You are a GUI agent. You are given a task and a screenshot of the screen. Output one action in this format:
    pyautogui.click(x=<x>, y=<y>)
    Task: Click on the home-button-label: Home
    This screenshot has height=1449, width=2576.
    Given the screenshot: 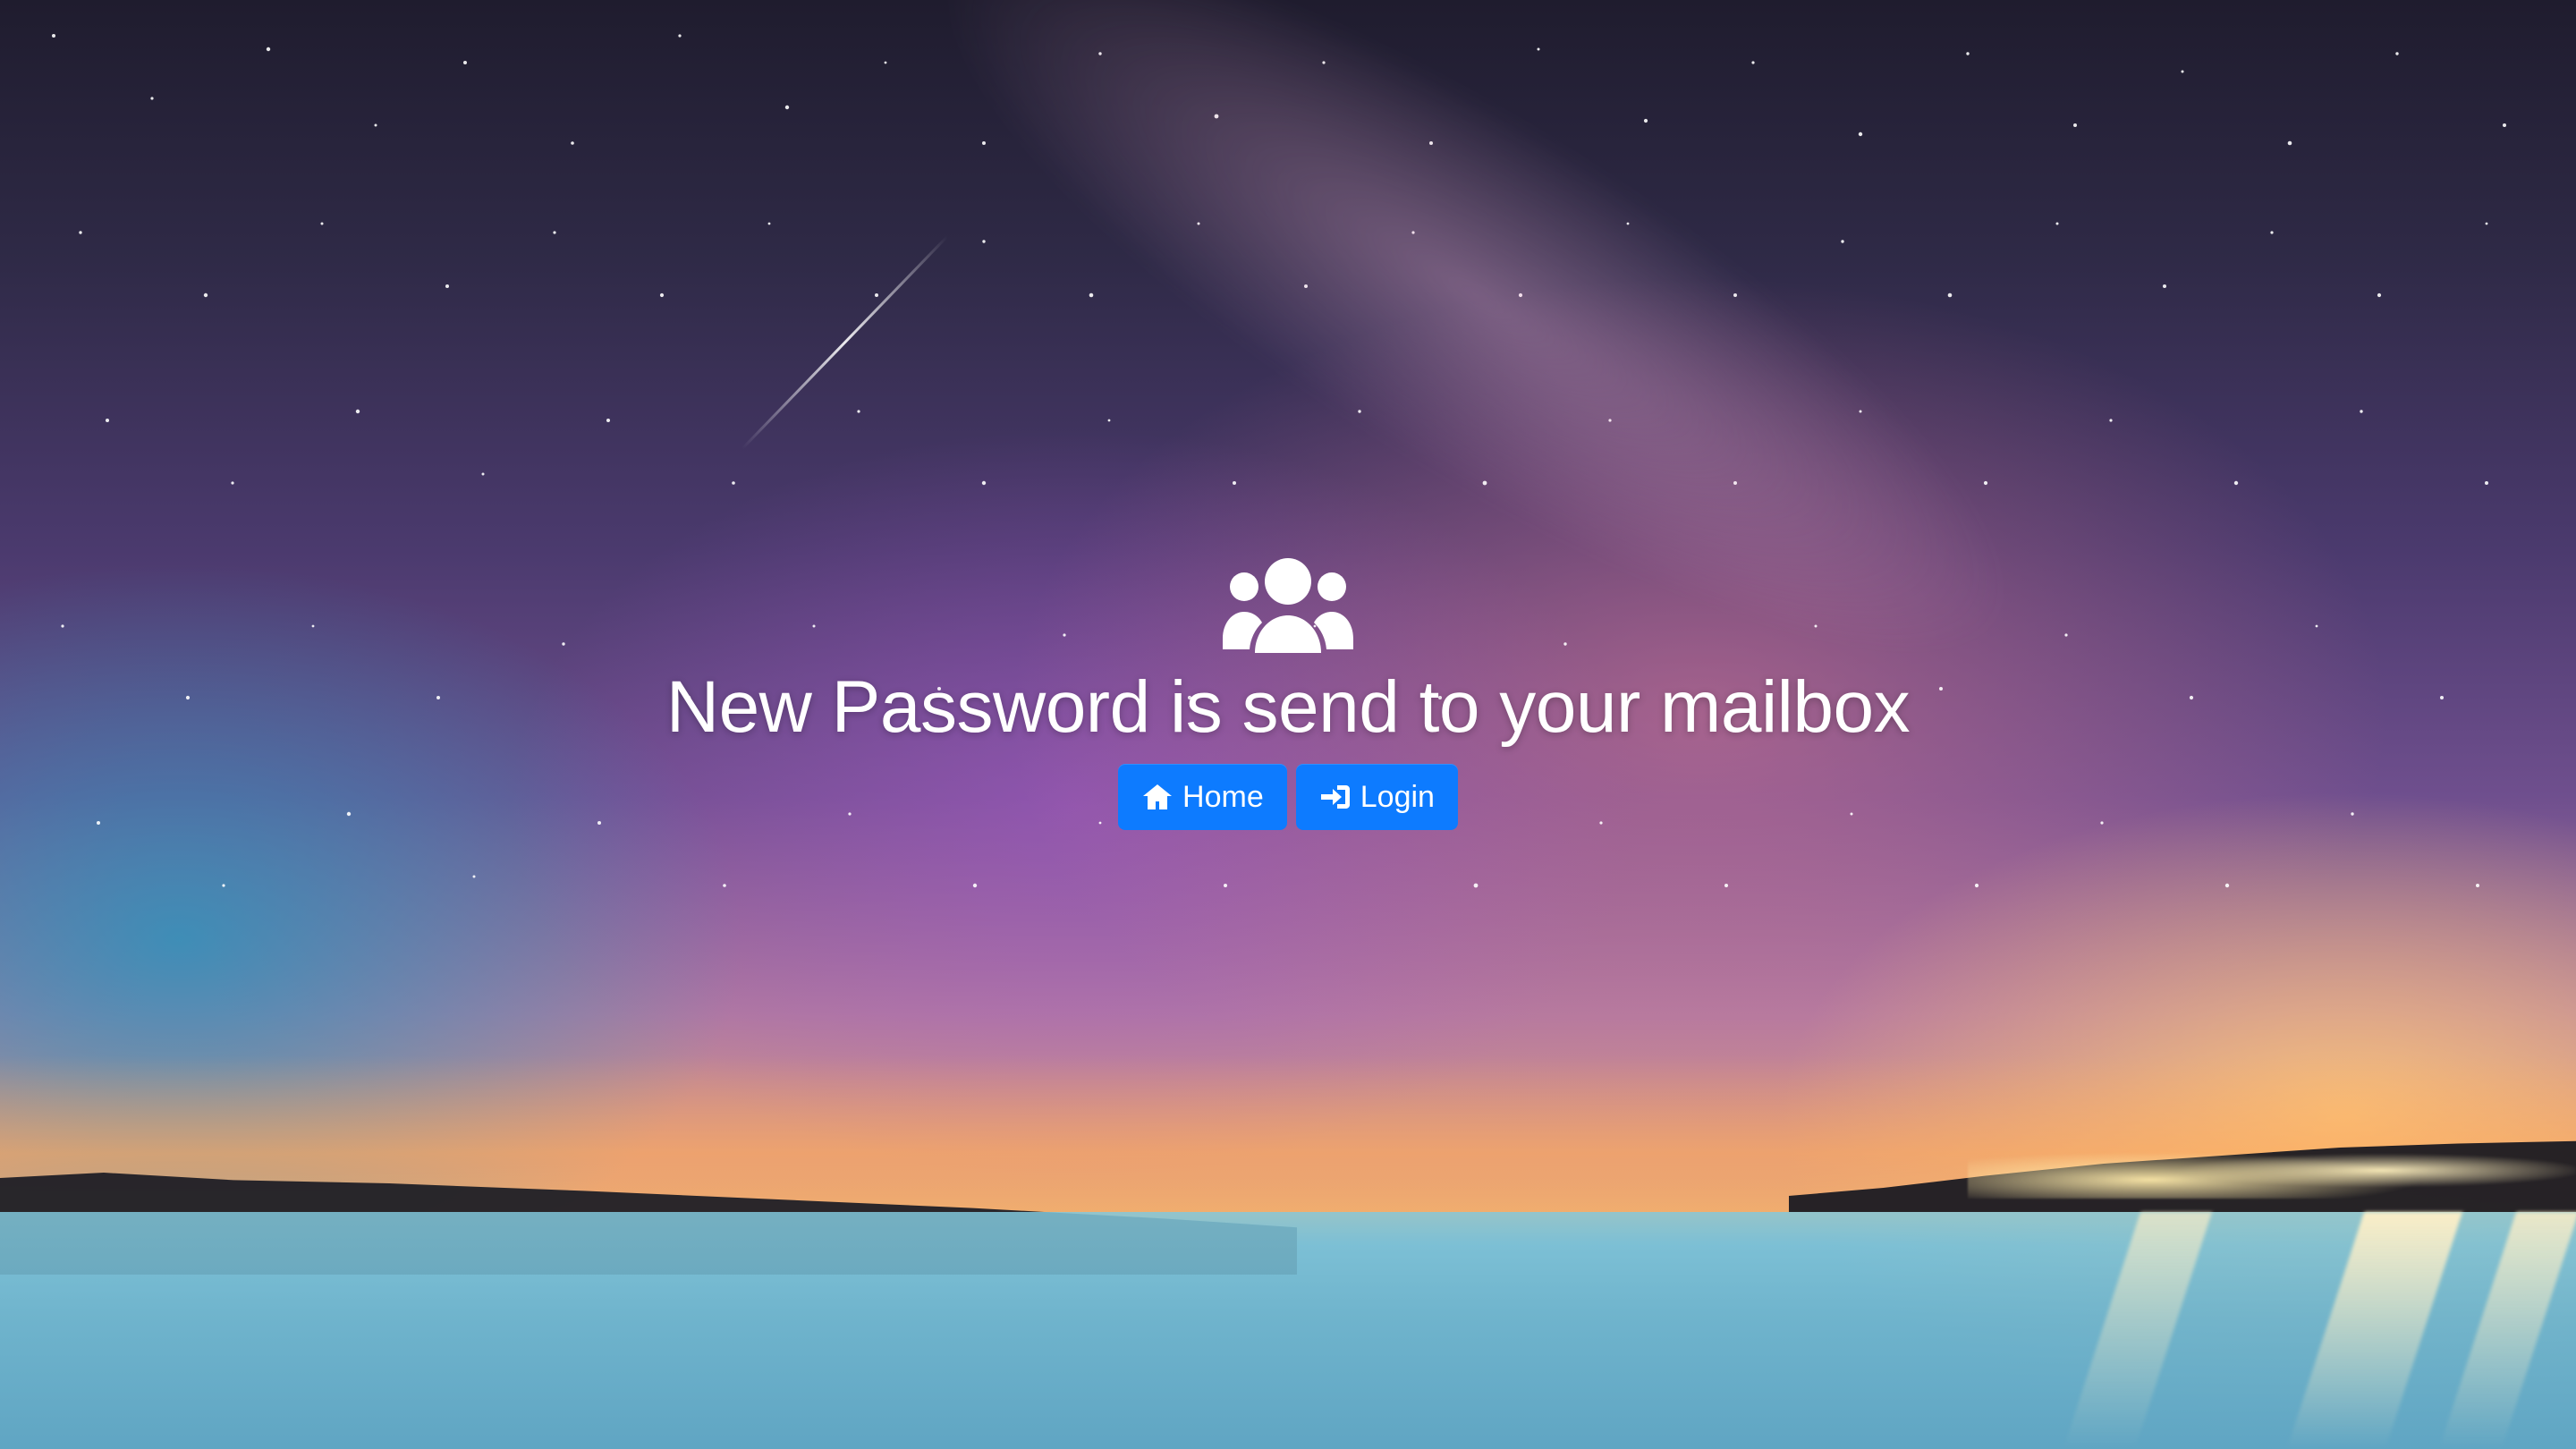 What is the action you would take?
    pyautogui.click(x=1223, y=796)
    